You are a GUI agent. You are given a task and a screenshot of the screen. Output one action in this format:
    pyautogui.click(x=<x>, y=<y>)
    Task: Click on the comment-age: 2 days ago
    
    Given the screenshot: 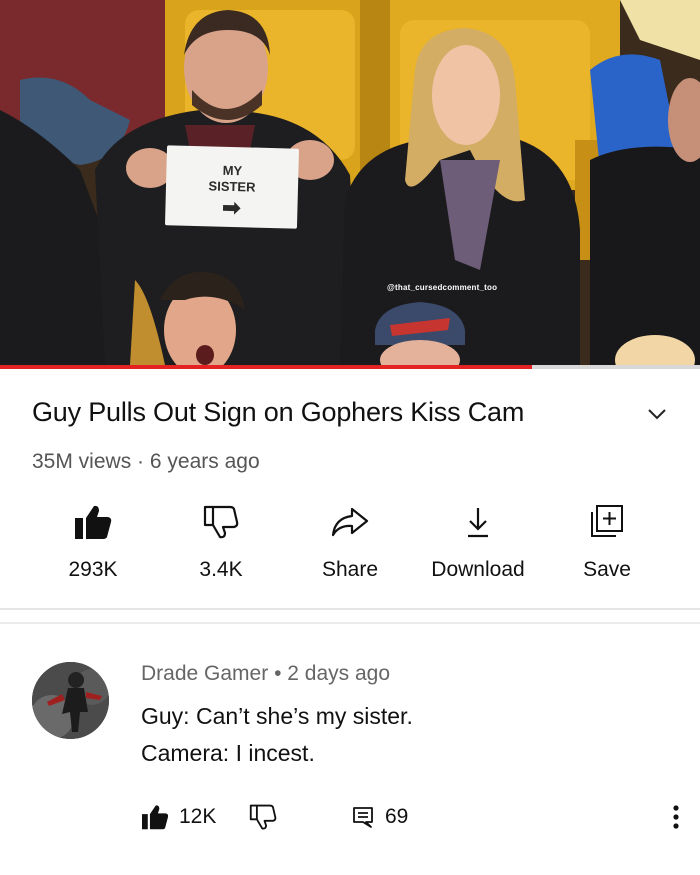 What is the action you would take?
    pyautogui.click(x=339, y=673)
    